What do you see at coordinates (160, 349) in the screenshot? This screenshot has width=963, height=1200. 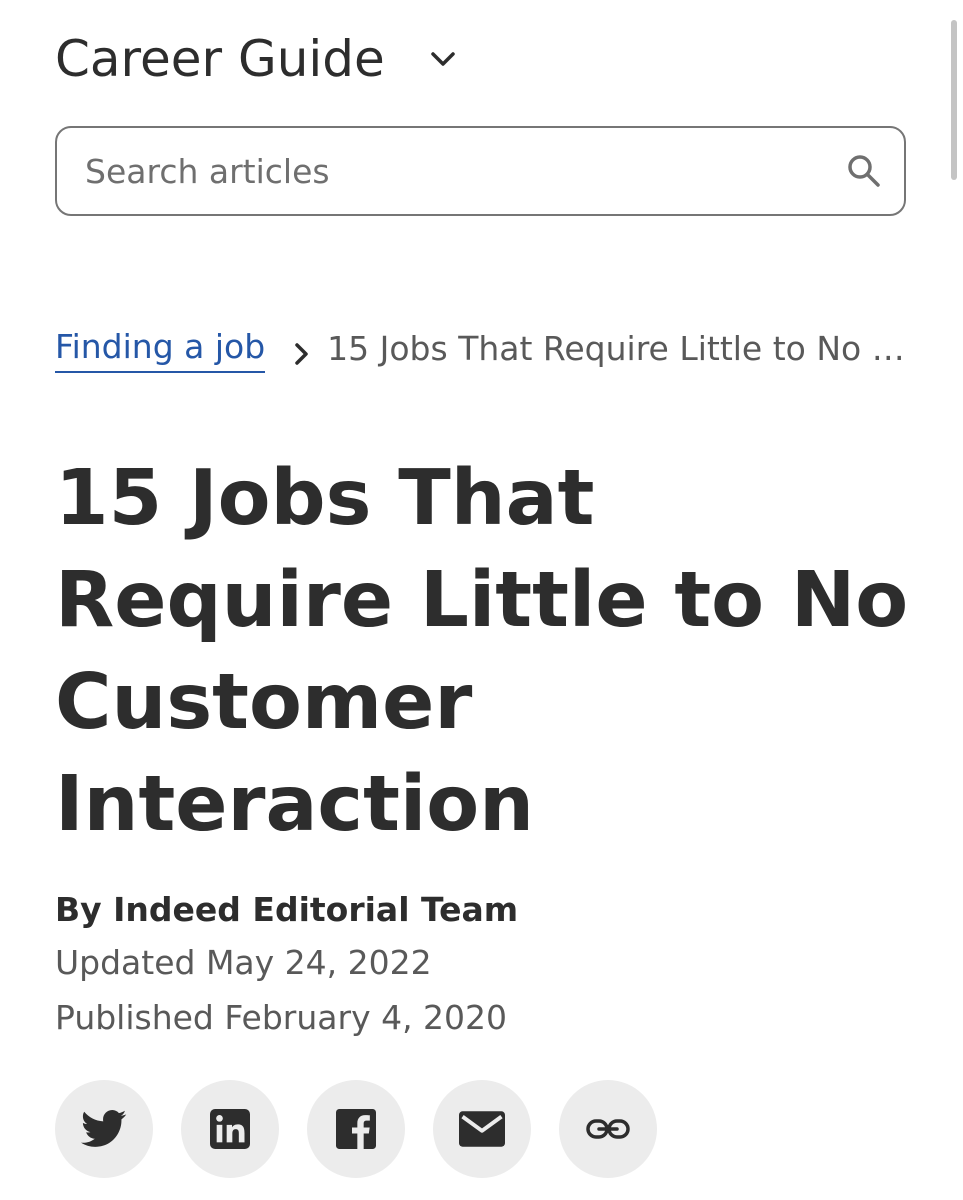 I see `breadcrumb-link-finding-a-job: Finding a job` at bounding box center [160, 349].